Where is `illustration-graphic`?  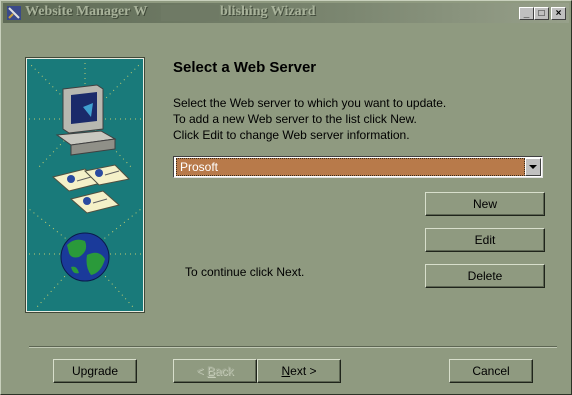
illustration-graphic is located at coordinates (85, 184).